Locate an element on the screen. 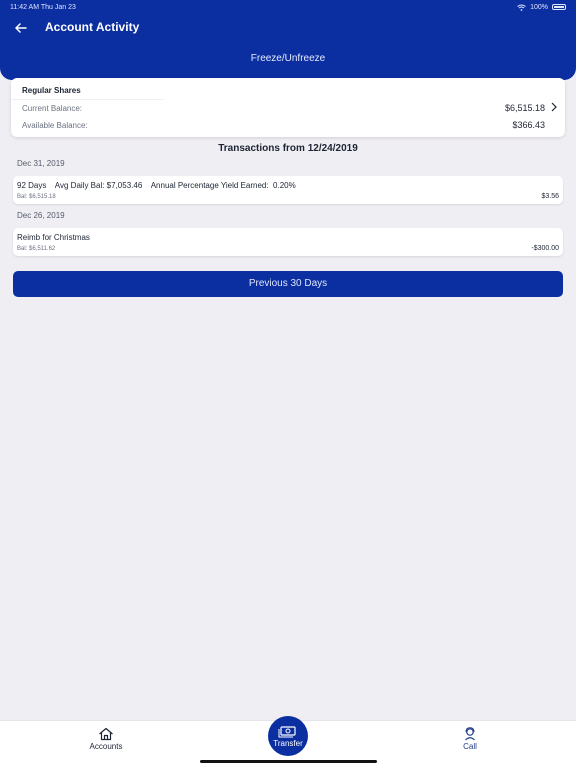 This screenshot has height=768, width=576. home-icon is located at coordinates (106, 734).